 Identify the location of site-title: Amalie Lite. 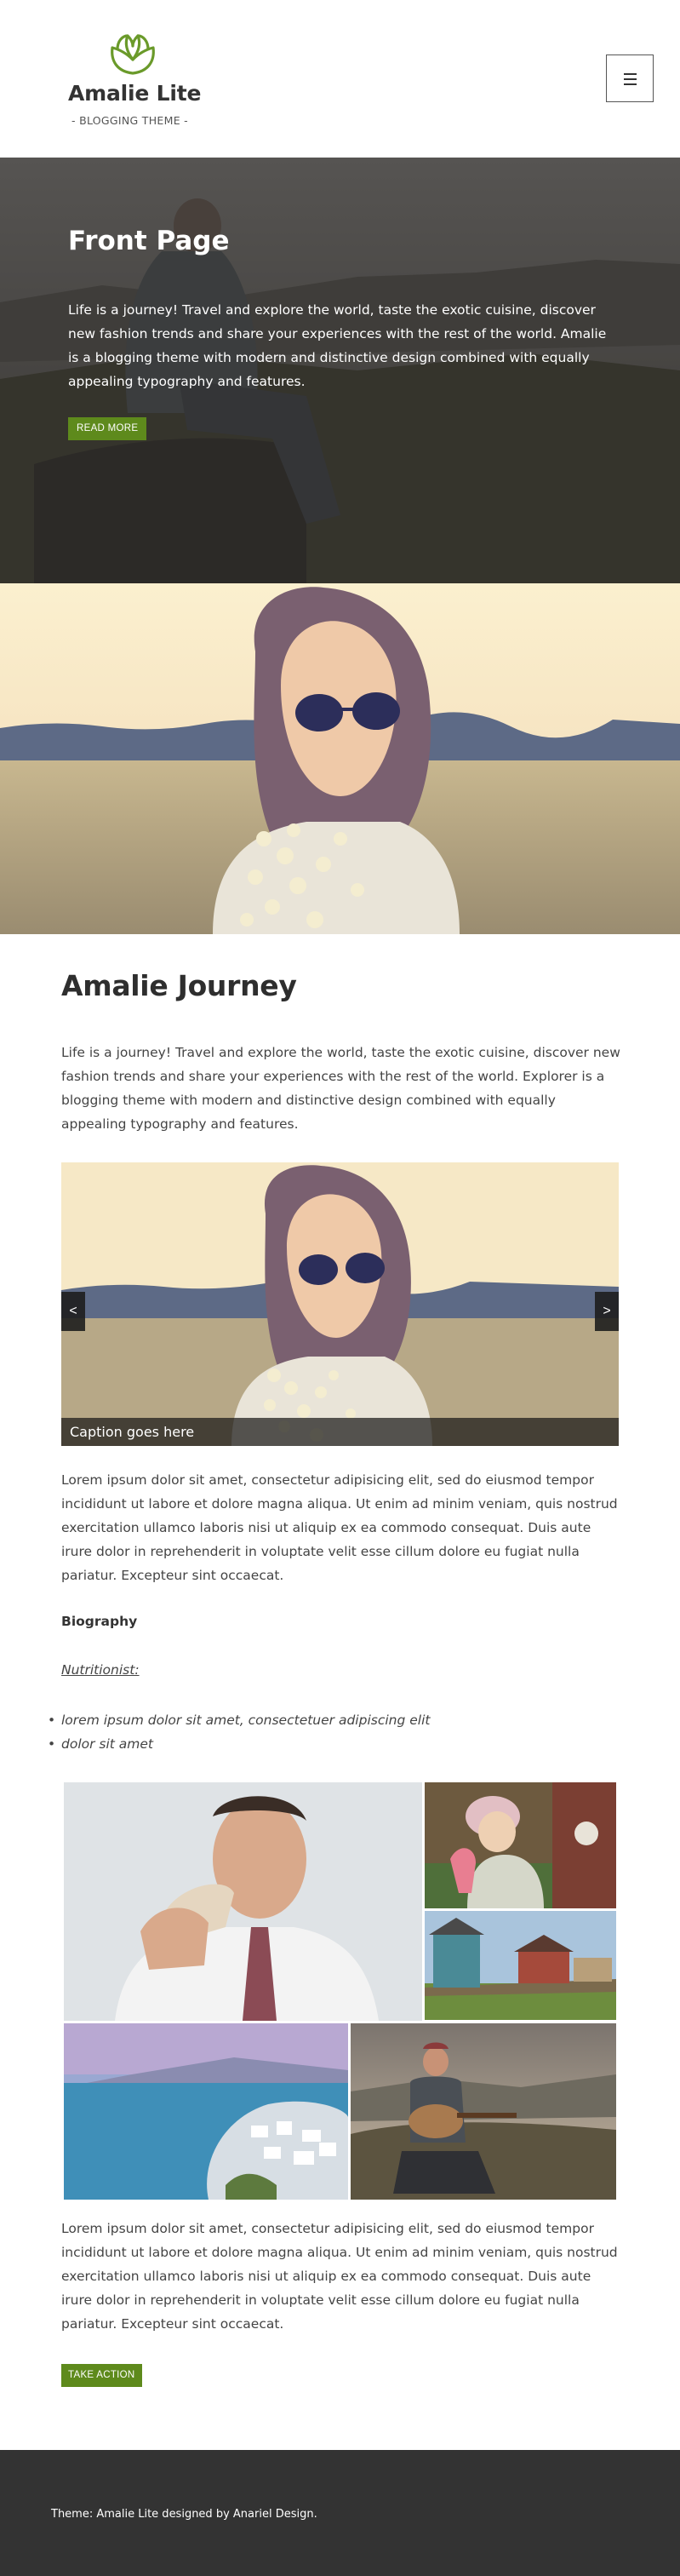
(134, 93).